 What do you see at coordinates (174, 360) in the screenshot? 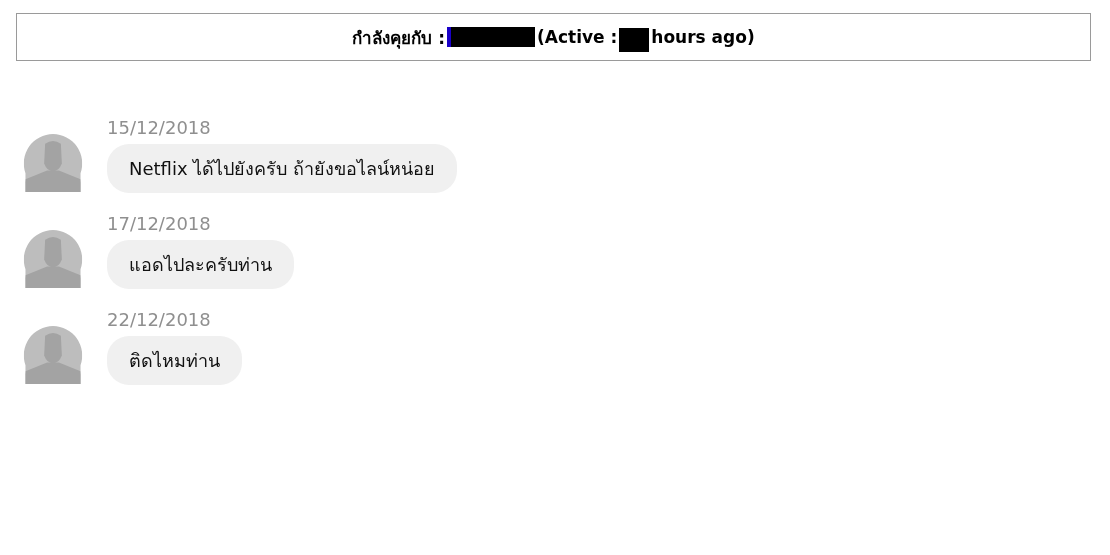
I see `message-bubble: ติดไหมท่าน` at bounding box center [174, 360].